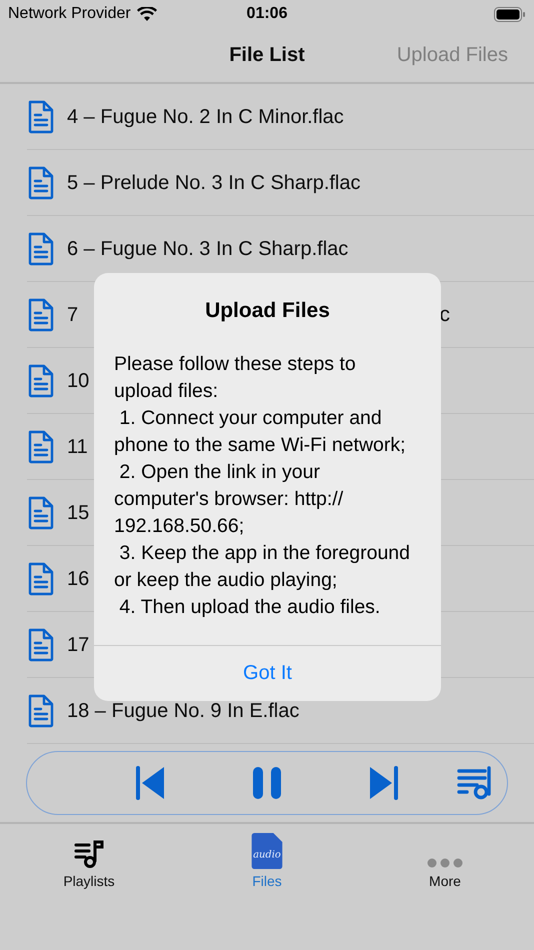 The image size is (534, 950). Describe the element at coordinates (69, 14) in the screenshot. I see `carrier-name: Network Provider` at that location.